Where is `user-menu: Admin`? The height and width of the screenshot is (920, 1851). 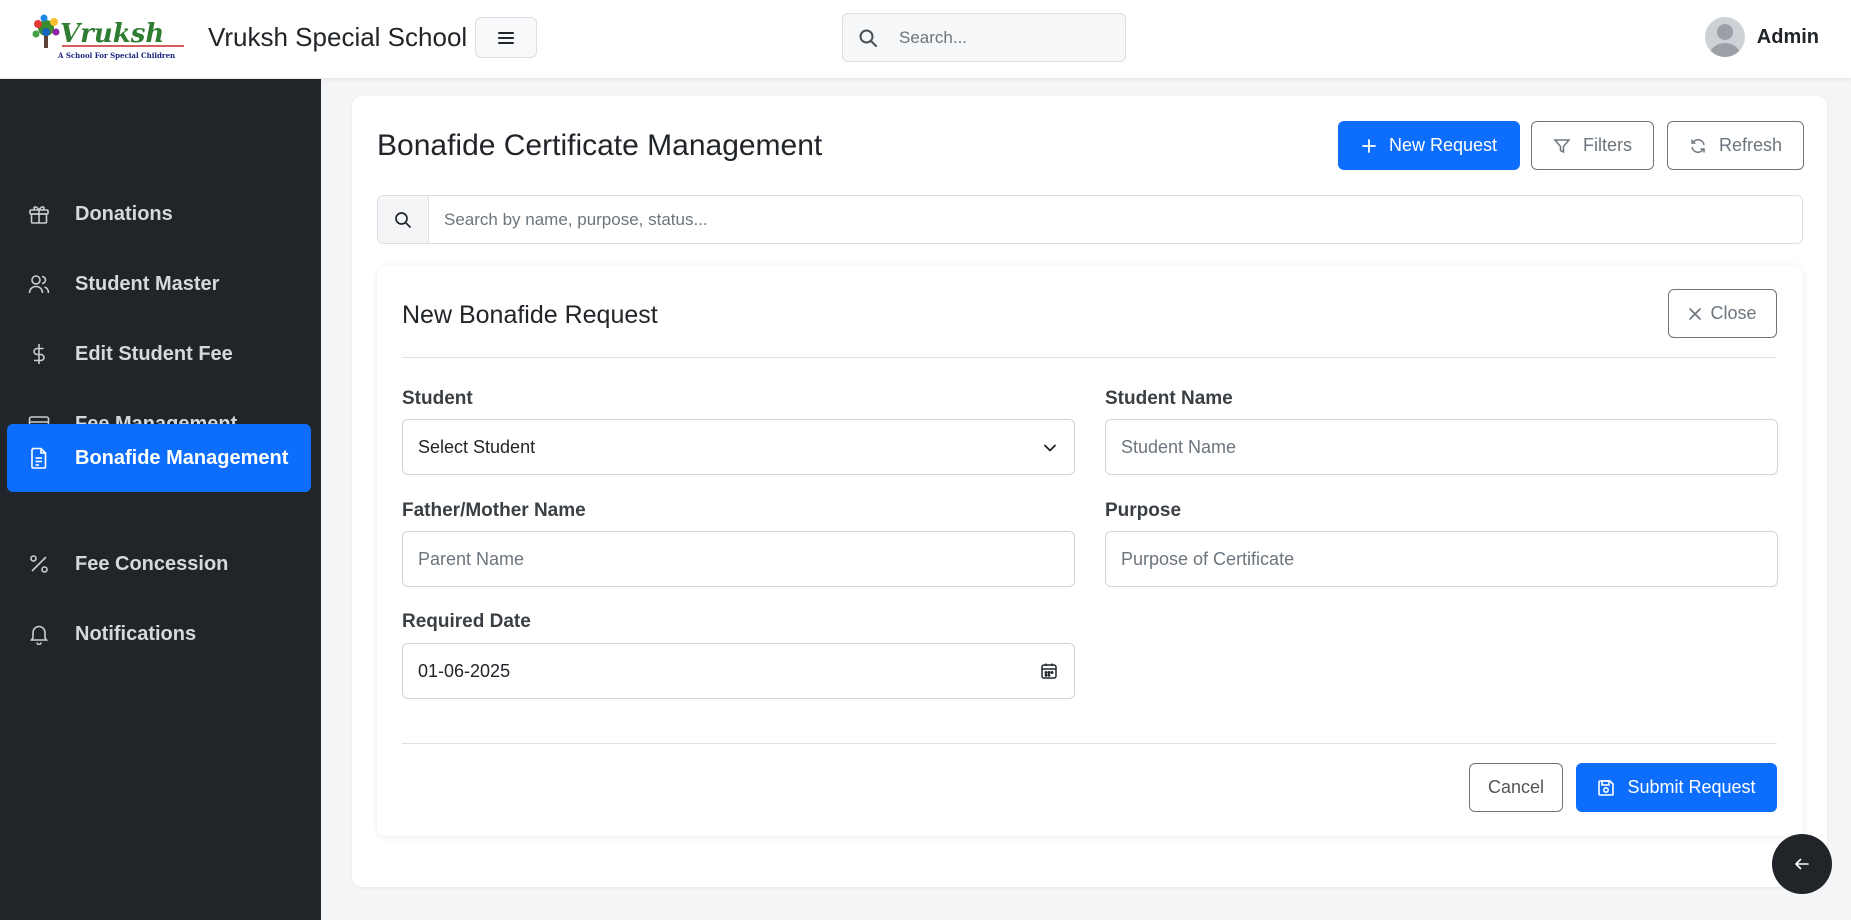 user-menu: Admin is located at coordinates (1761, 37).